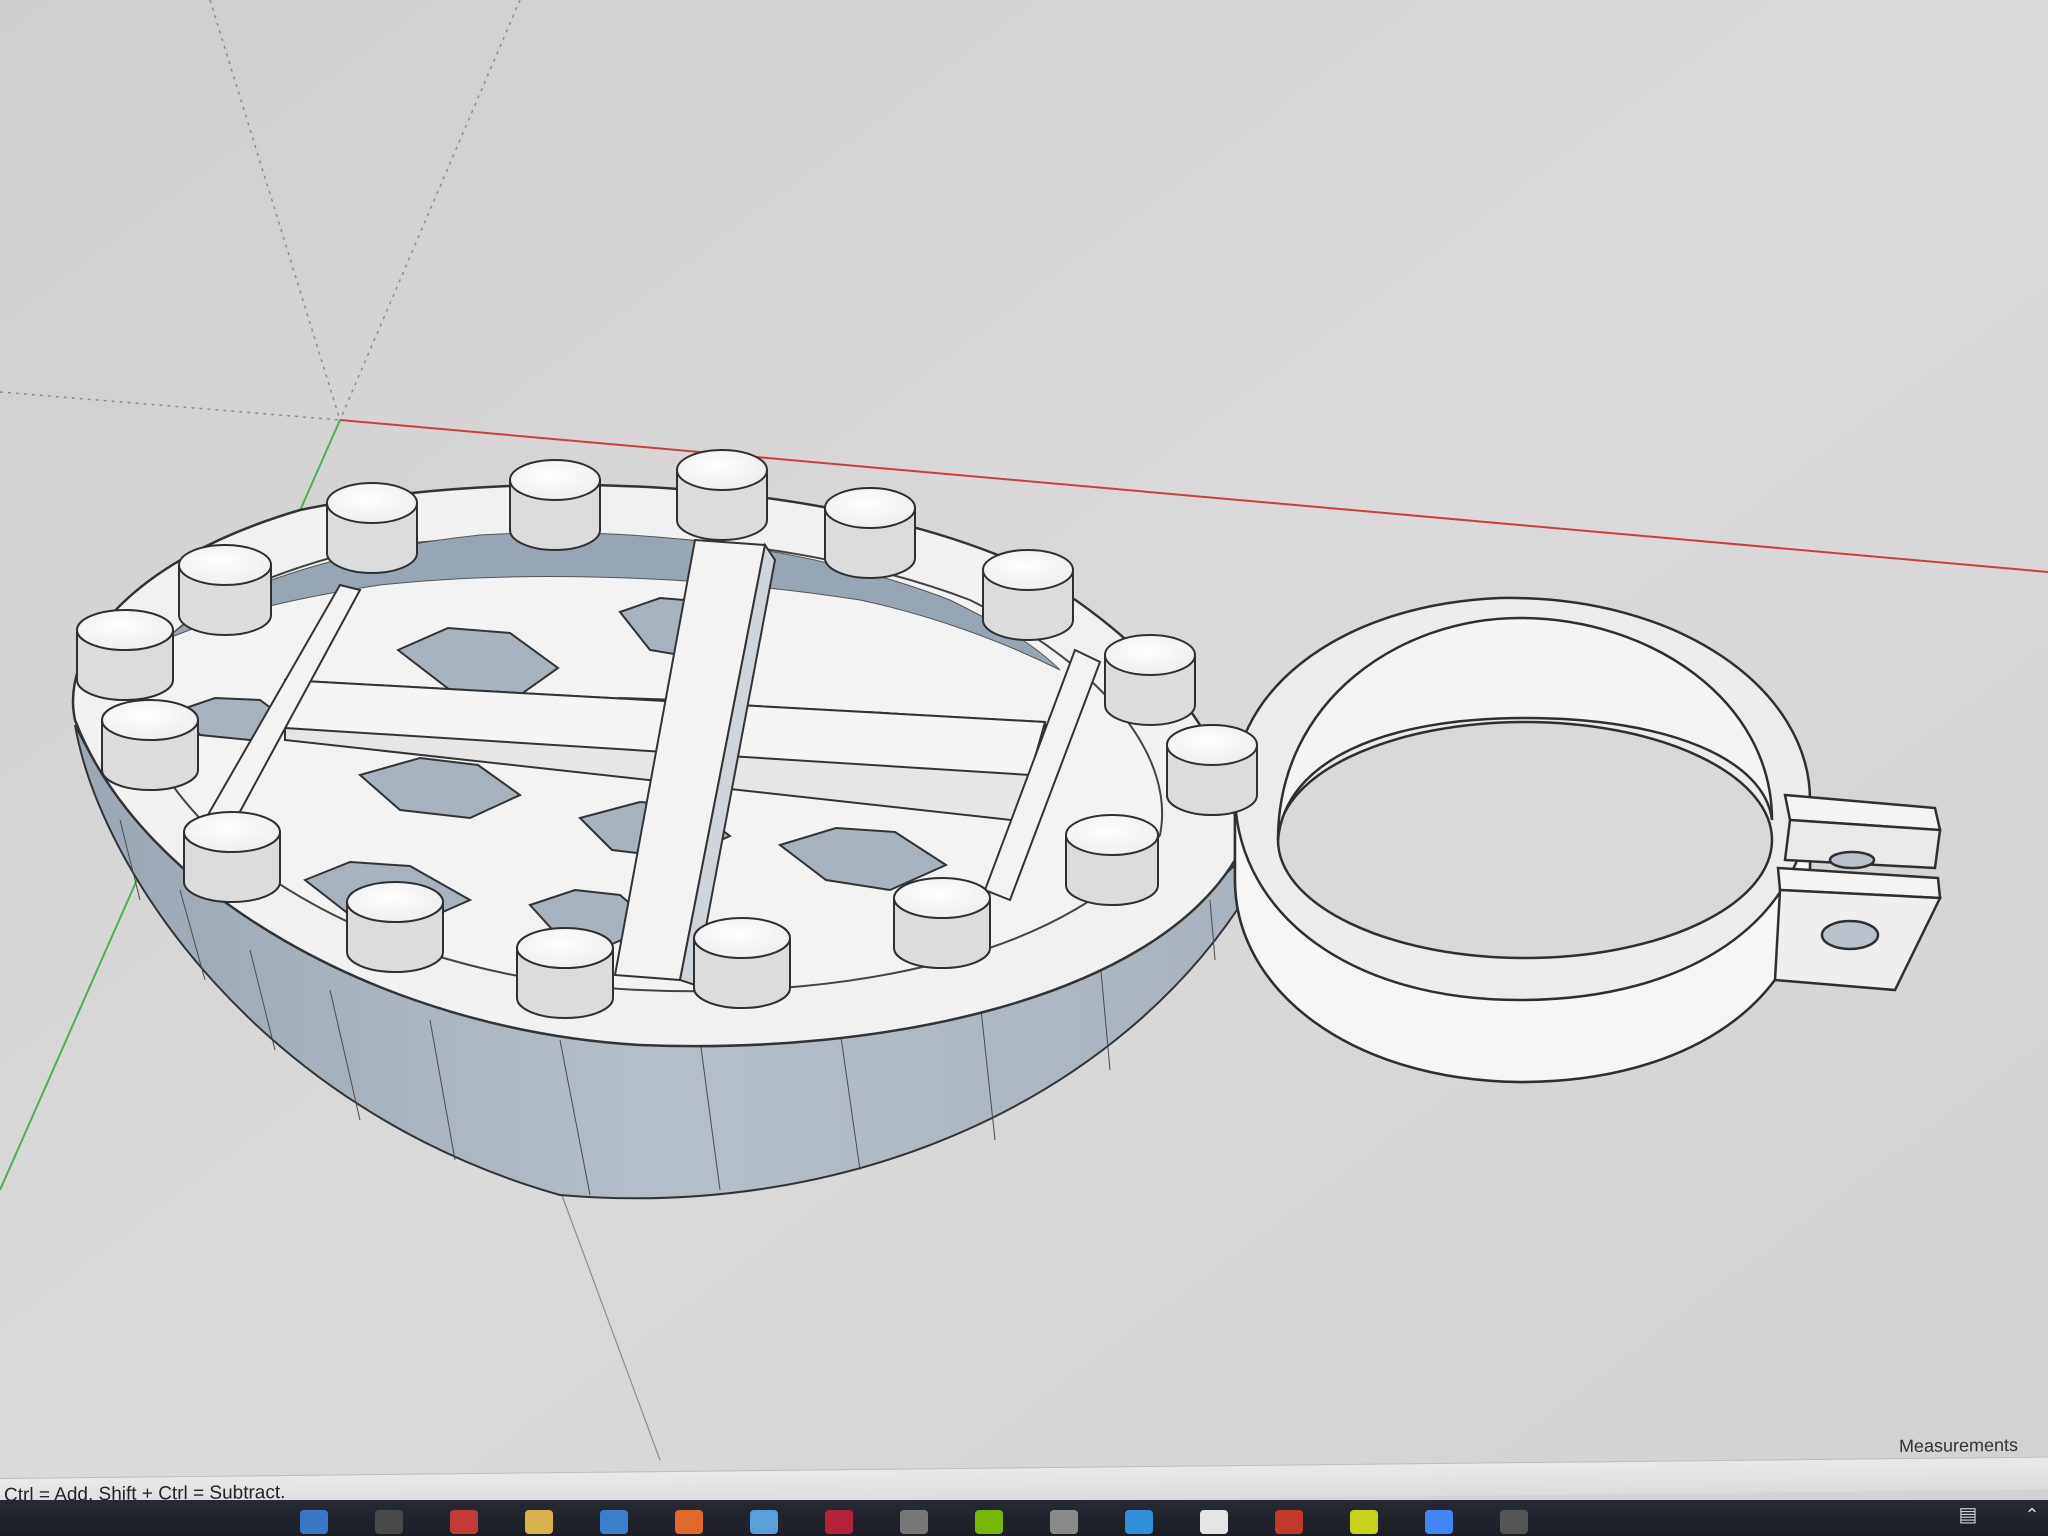 This screenshot has height=1536, width=2048. What do you see at coordinates (1139, 1522) in the screenshot?
I see `photo-icon` at bounding box center [1139, 1522].